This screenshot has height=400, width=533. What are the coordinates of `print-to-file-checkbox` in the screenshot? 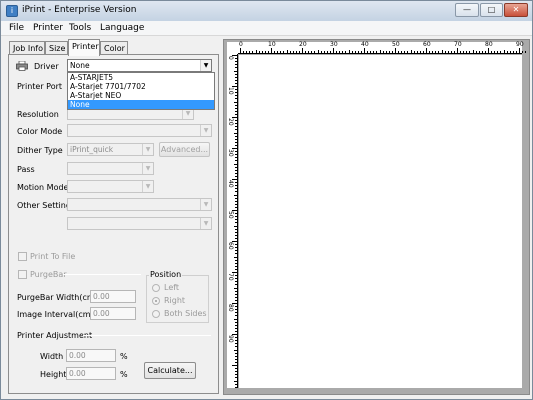 It's located at (22, 256).